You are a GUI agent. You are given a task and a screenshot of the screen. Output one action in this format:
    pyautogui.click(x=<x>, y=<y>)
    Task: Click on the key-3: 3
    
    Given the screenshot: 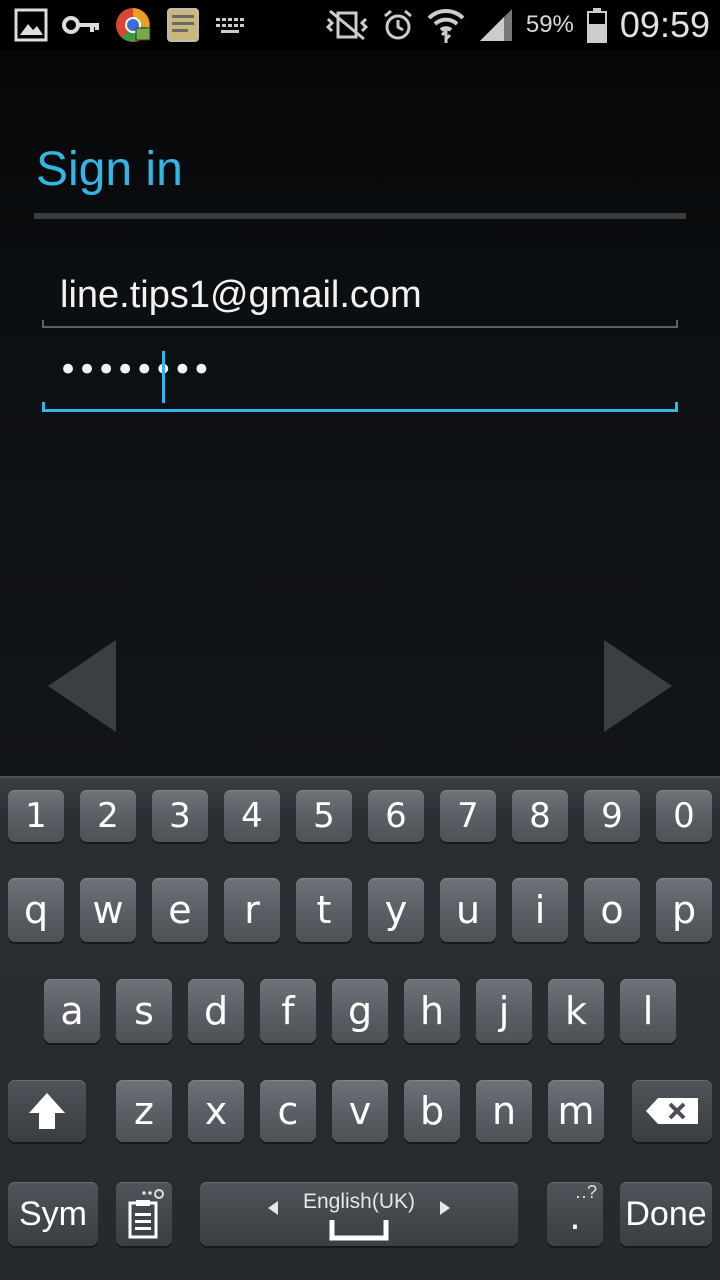 What is the action you would take?
    pyautogui.click(x=180, y=816)
    